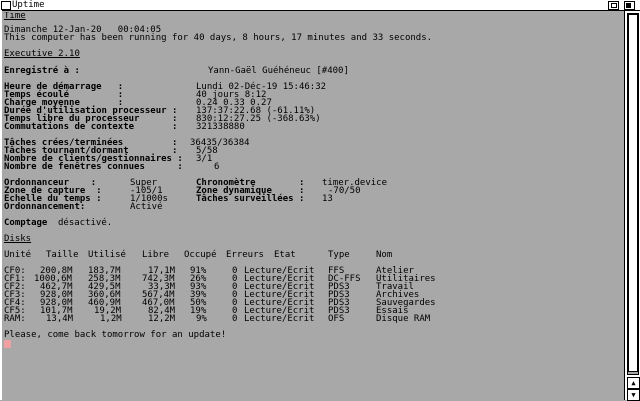 The image size is (640, 401). What do you see at coordinates (384, 255) in the screenshot?
I see `column-header: Nom` at bounding box center [384, 255].